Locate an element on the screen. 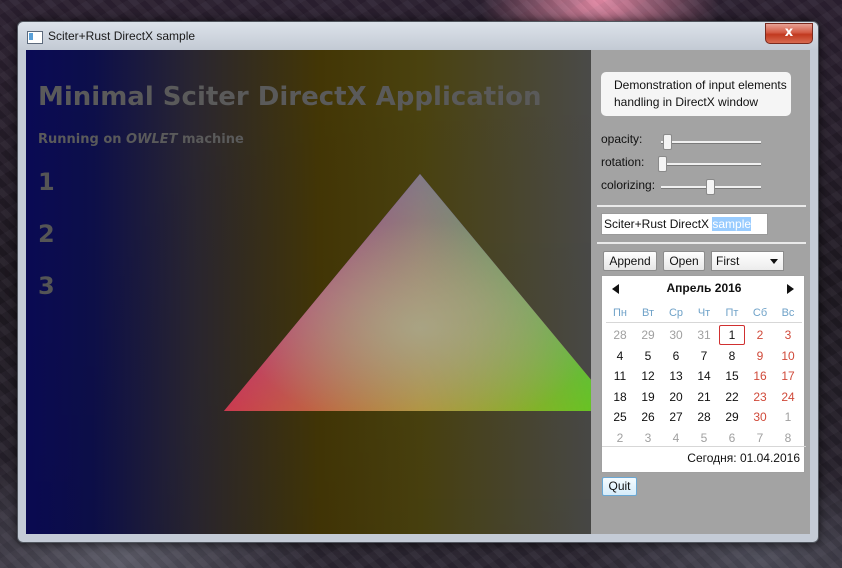 This screenshot has width=842, height=568. colorizing-label: colorizing: is located at coordinates (628, 185).